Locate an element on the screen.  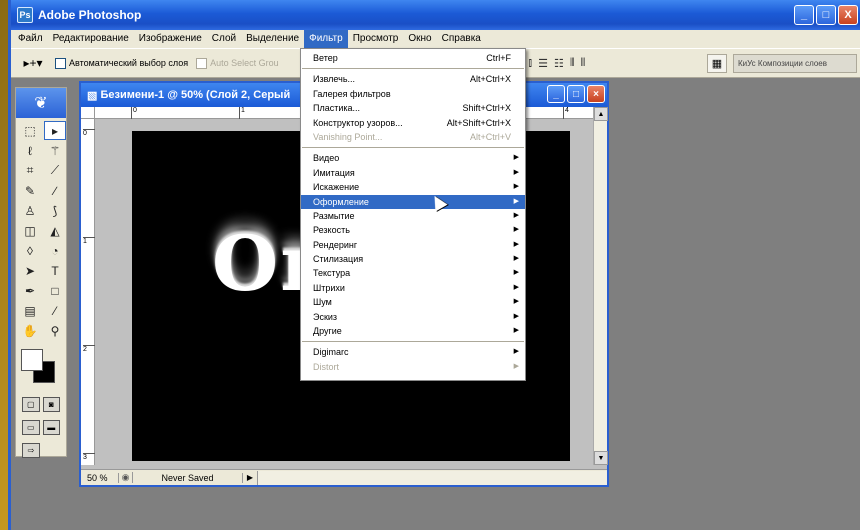
filter-menu-item: Видео ▶ is located at coordinates (413, 158).